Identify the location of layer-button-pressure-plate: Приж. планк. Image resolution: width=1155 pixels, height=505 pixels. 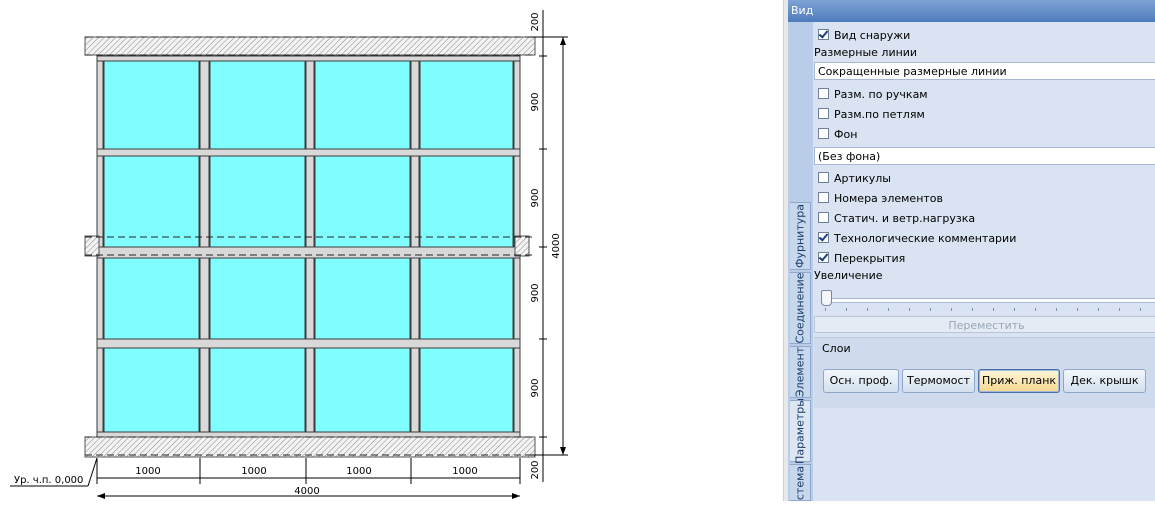
(1019, 381).